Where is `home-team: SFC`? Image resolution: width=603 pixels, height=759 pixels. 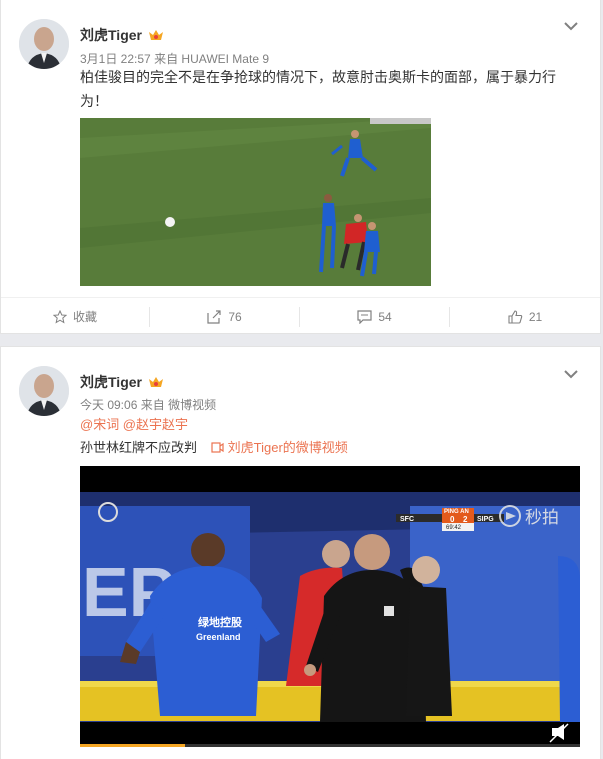 home-team: SFC is located at coordinates (407, 519).